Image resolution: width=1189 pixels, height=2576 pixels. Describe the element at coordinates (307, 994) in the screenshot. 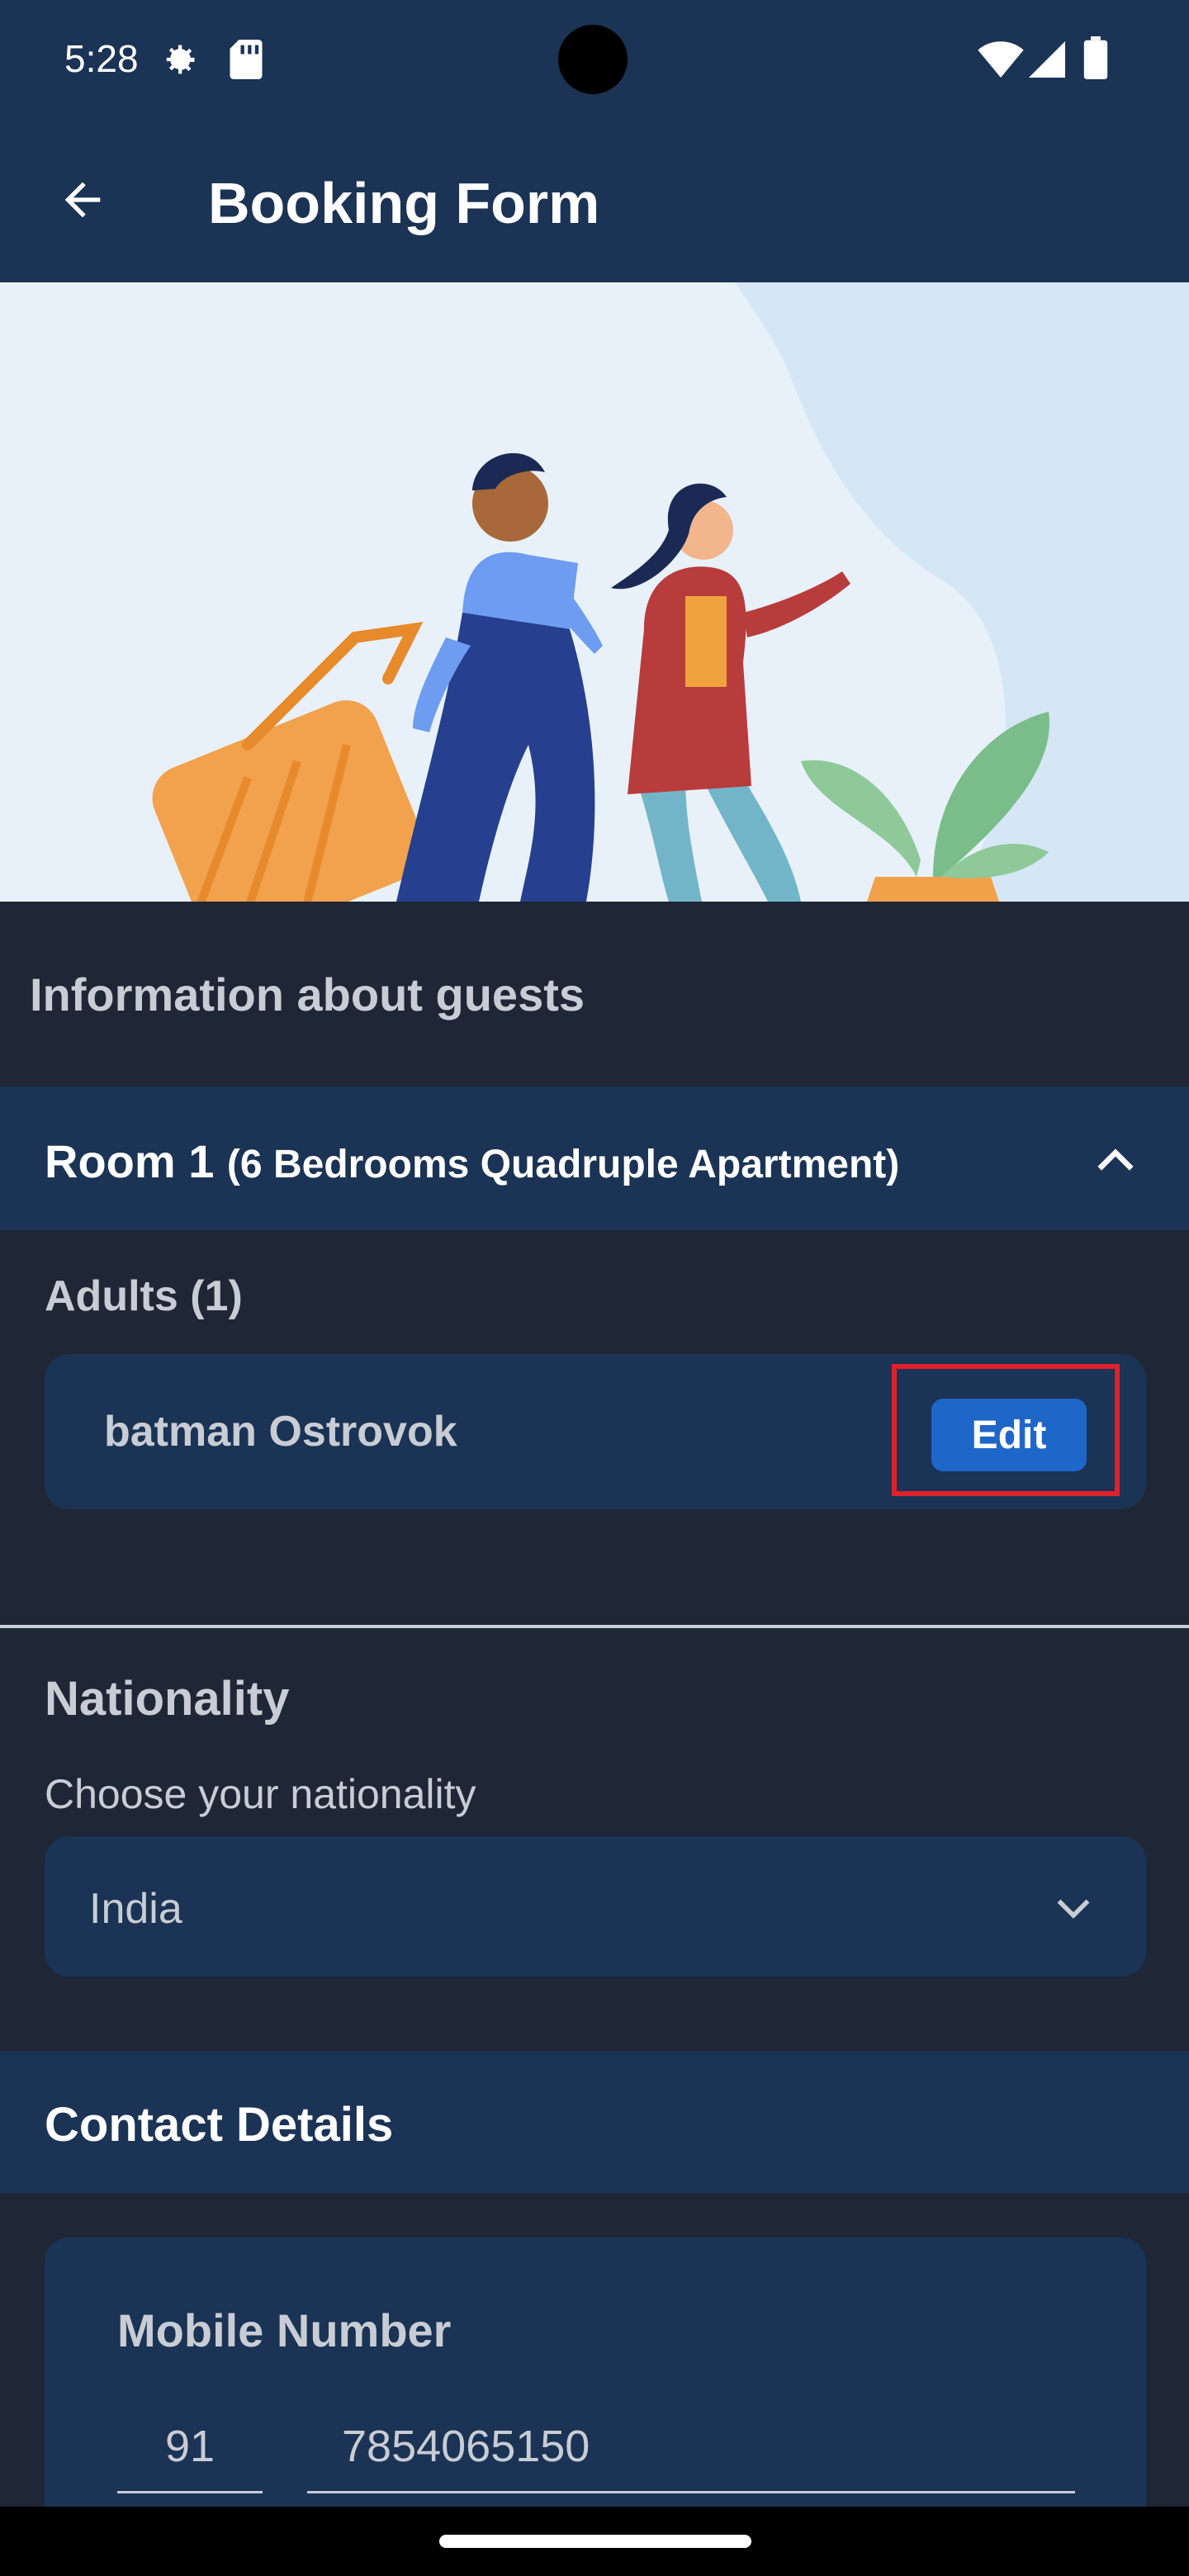

I see `section-title-guests: Information about guests` at that location.